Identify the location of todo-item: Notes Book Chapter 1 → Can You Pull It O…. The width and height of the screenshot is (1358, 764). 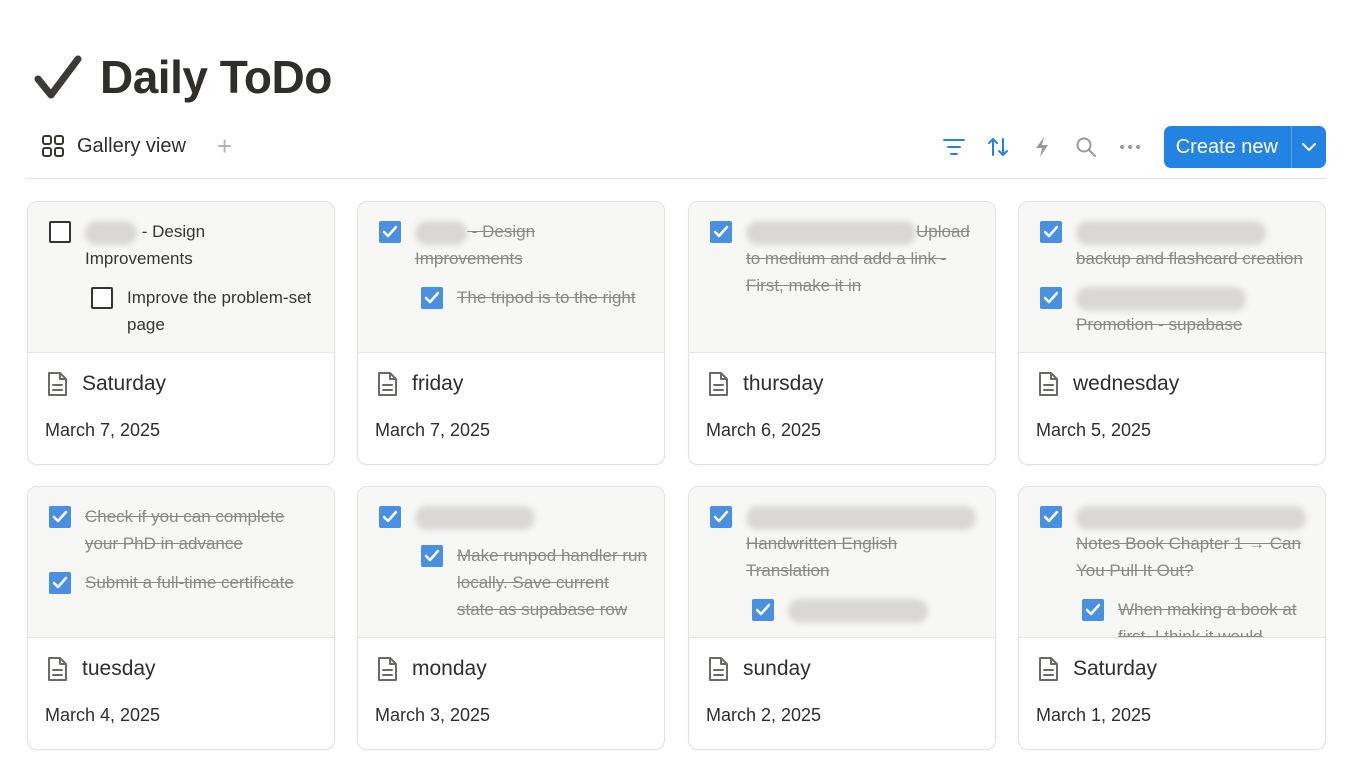
(1174, 544).